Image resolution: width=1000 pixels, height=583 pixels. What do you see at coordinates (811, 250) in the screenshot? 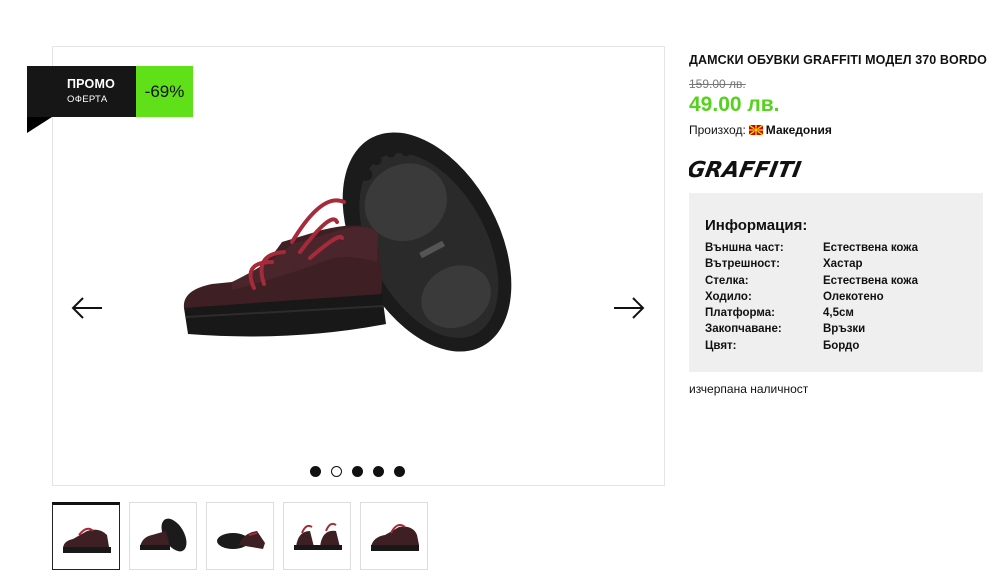
I see `info-row: Външна част: Естествена кожа` at bounding box center [811, 250].